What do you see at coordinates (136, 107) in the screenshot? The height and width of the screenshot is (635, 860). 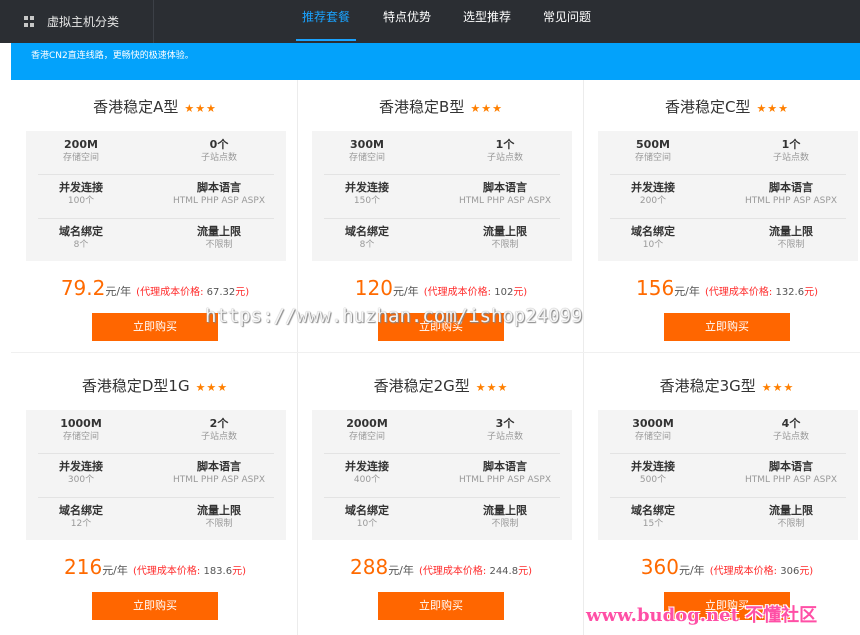 I see `plan-name: 香港稳定A型` at bounding box center [136, 107].